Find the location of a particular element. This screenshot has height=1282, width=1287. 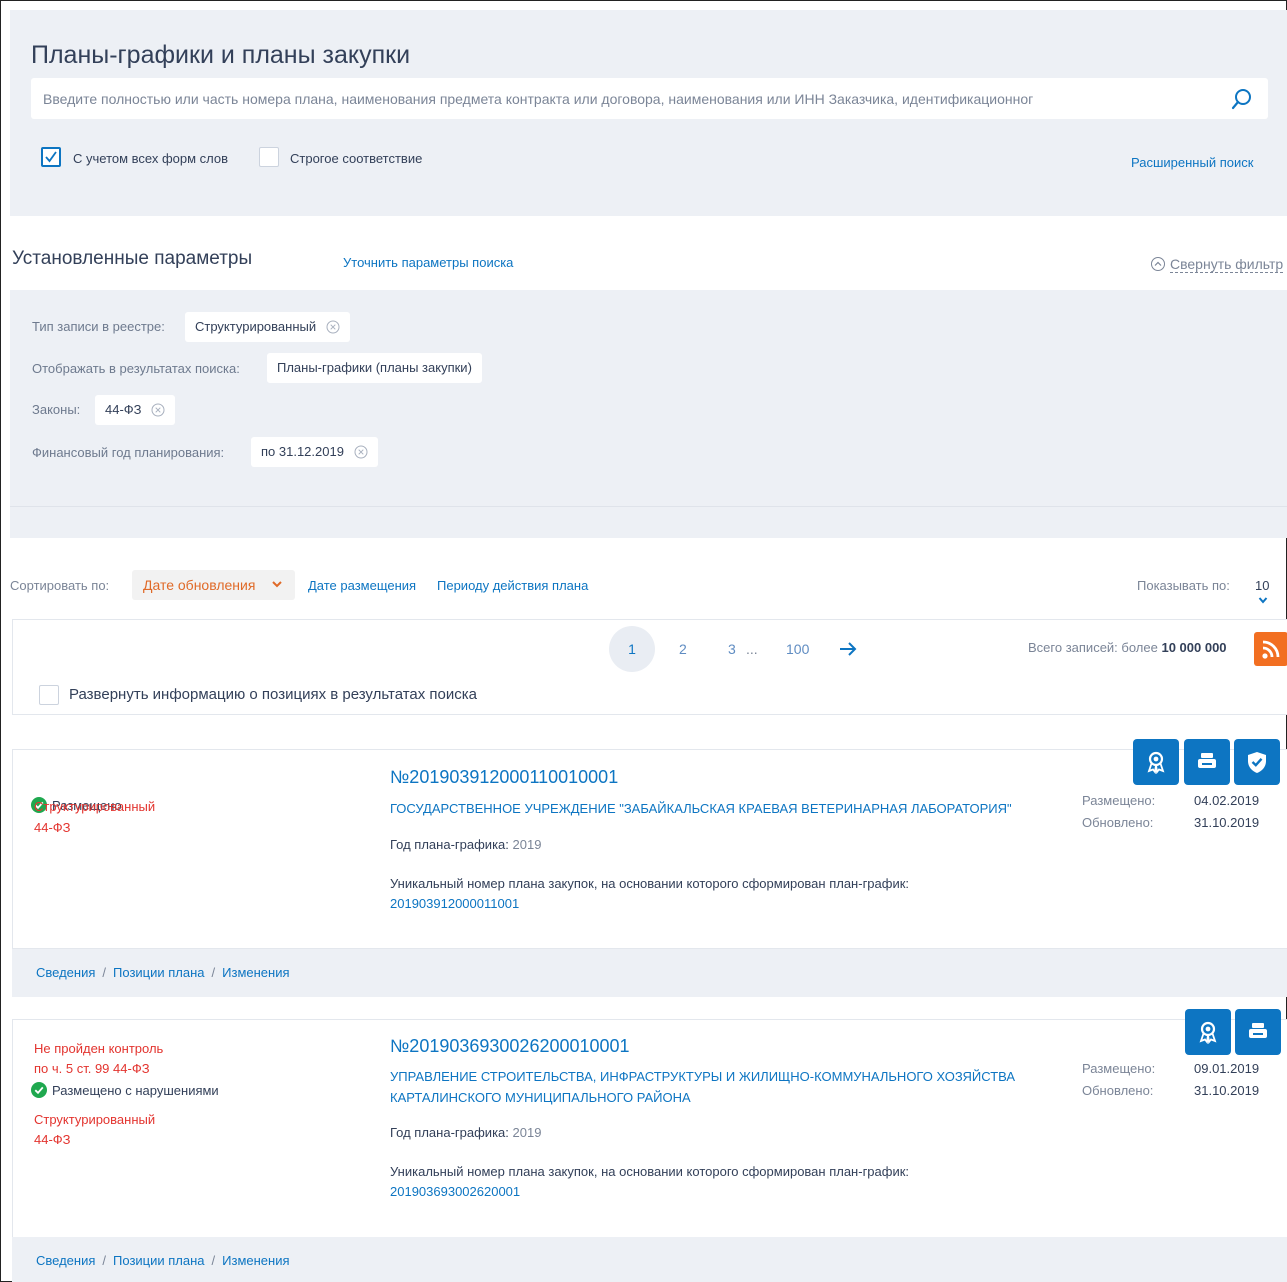

check-circle-icon is located at coordinates (39, 1090).